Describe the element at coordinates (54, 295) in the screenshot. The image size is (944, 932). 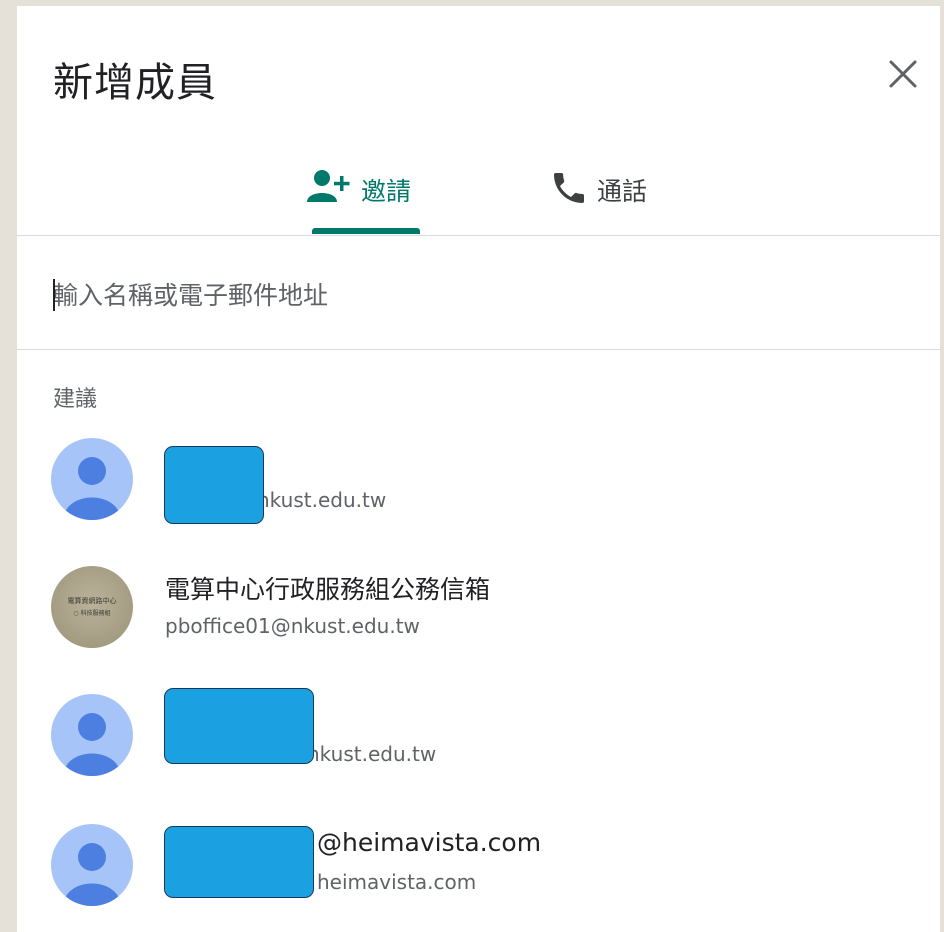
I see `text-cursor` at that location.